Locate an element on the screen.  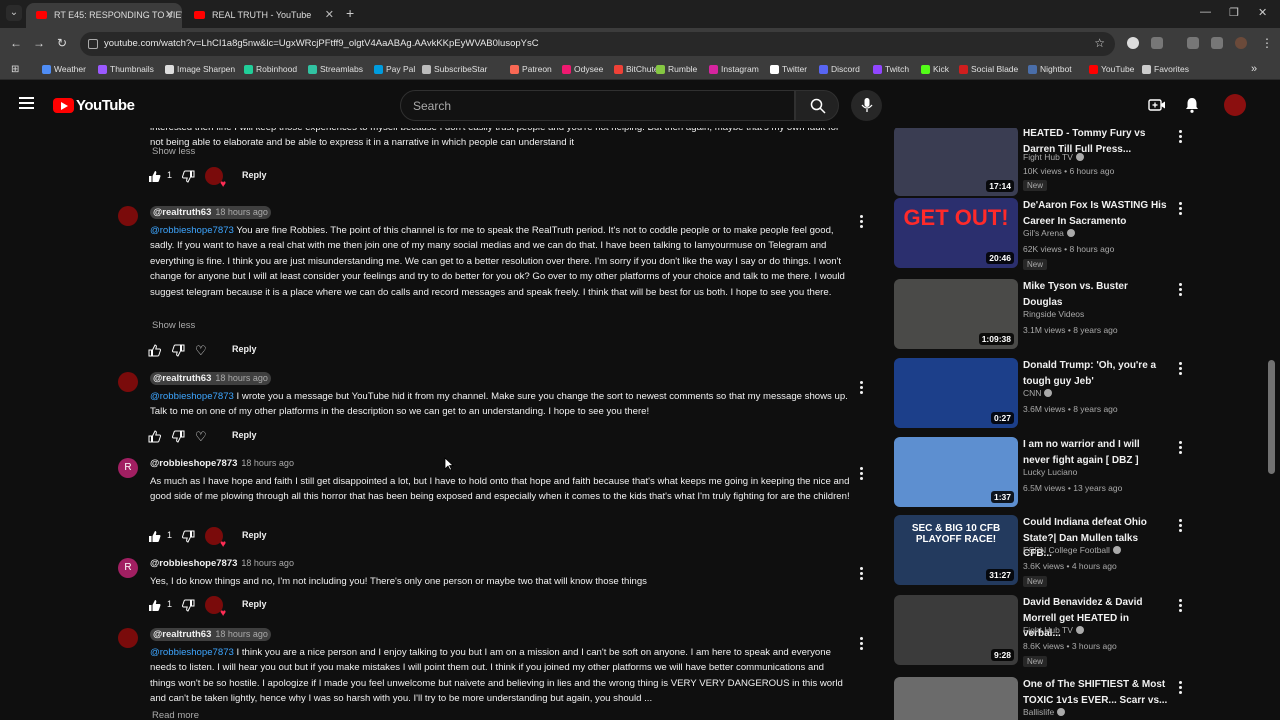
account-avatar is located at coordinates (1235, 105).